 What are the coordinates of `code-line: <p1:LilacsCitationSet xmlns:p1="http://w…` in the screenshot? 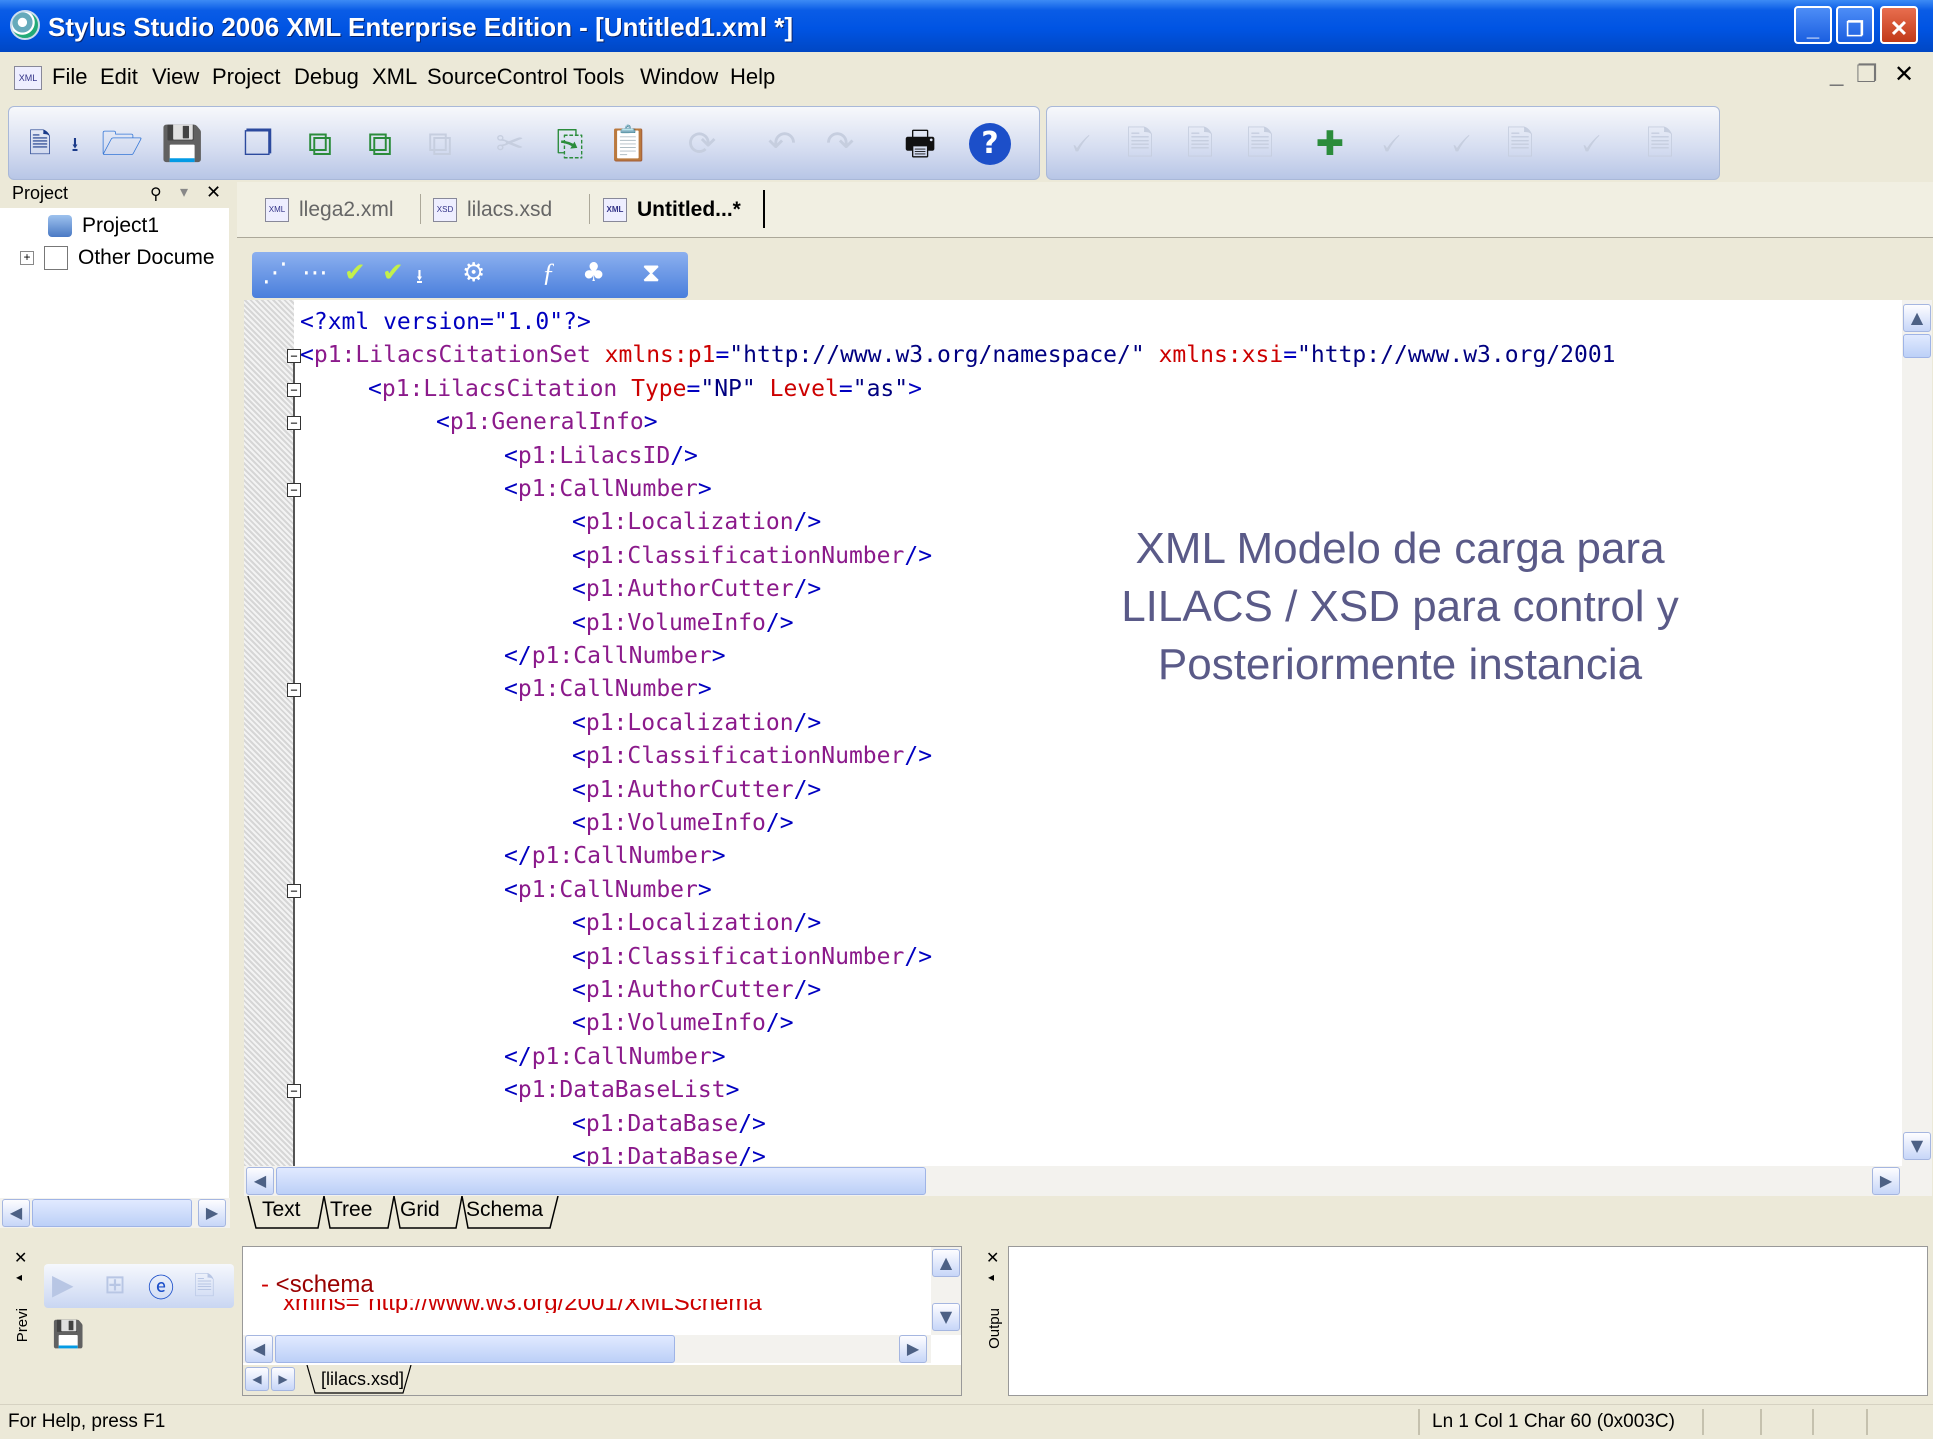 It's located at (958, 355).